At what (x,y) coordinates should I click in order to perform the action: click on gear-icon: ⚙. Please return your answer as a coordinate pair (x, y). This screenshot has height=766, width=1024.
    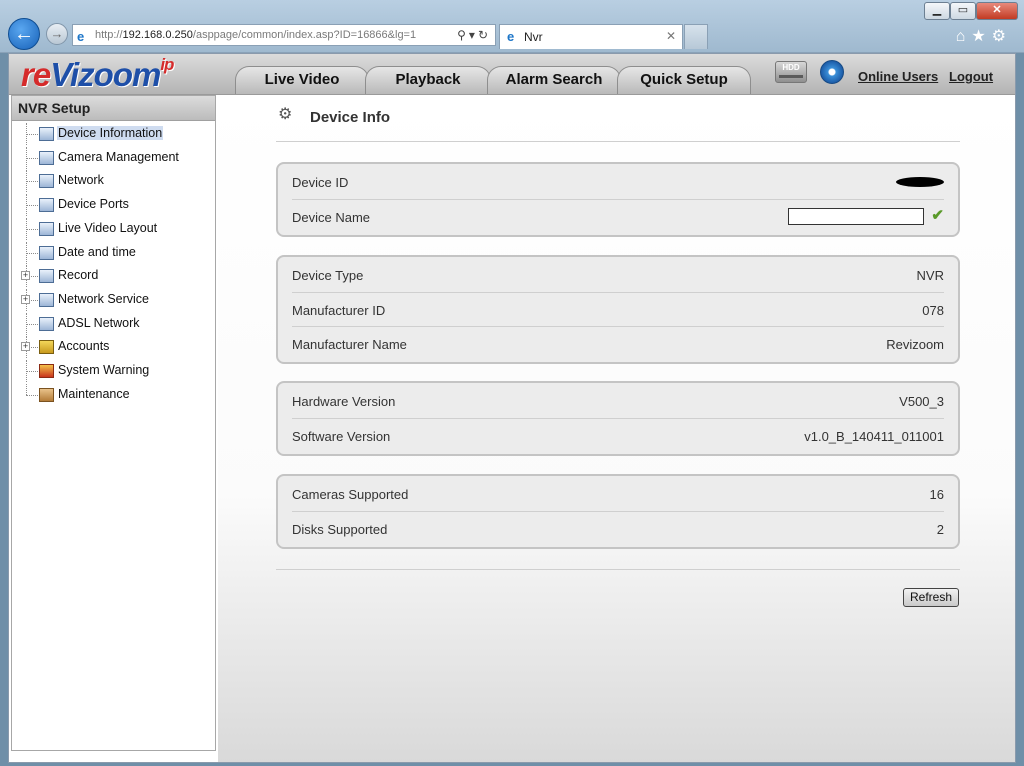
    Looking at the image, I should click on (1002, 36).